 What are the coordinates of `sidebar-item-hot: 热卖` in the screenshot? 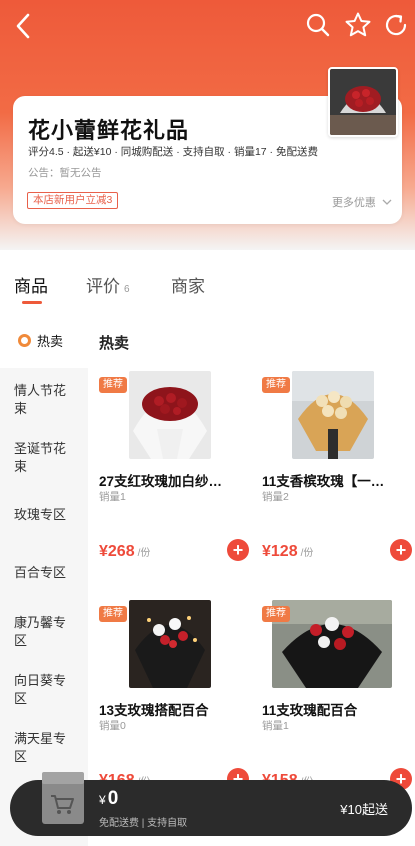 It's located at (44, 340).